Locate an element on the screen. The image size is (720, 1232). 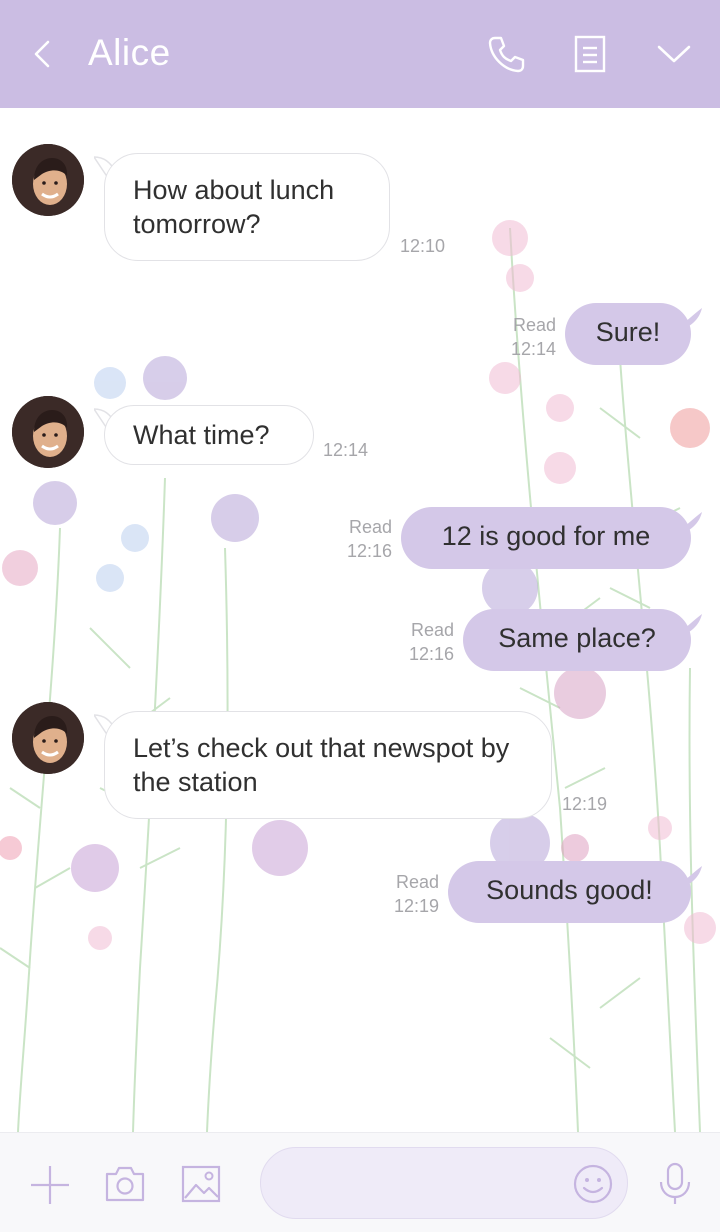
emoji-icon is located at coordinates (593, 1184).